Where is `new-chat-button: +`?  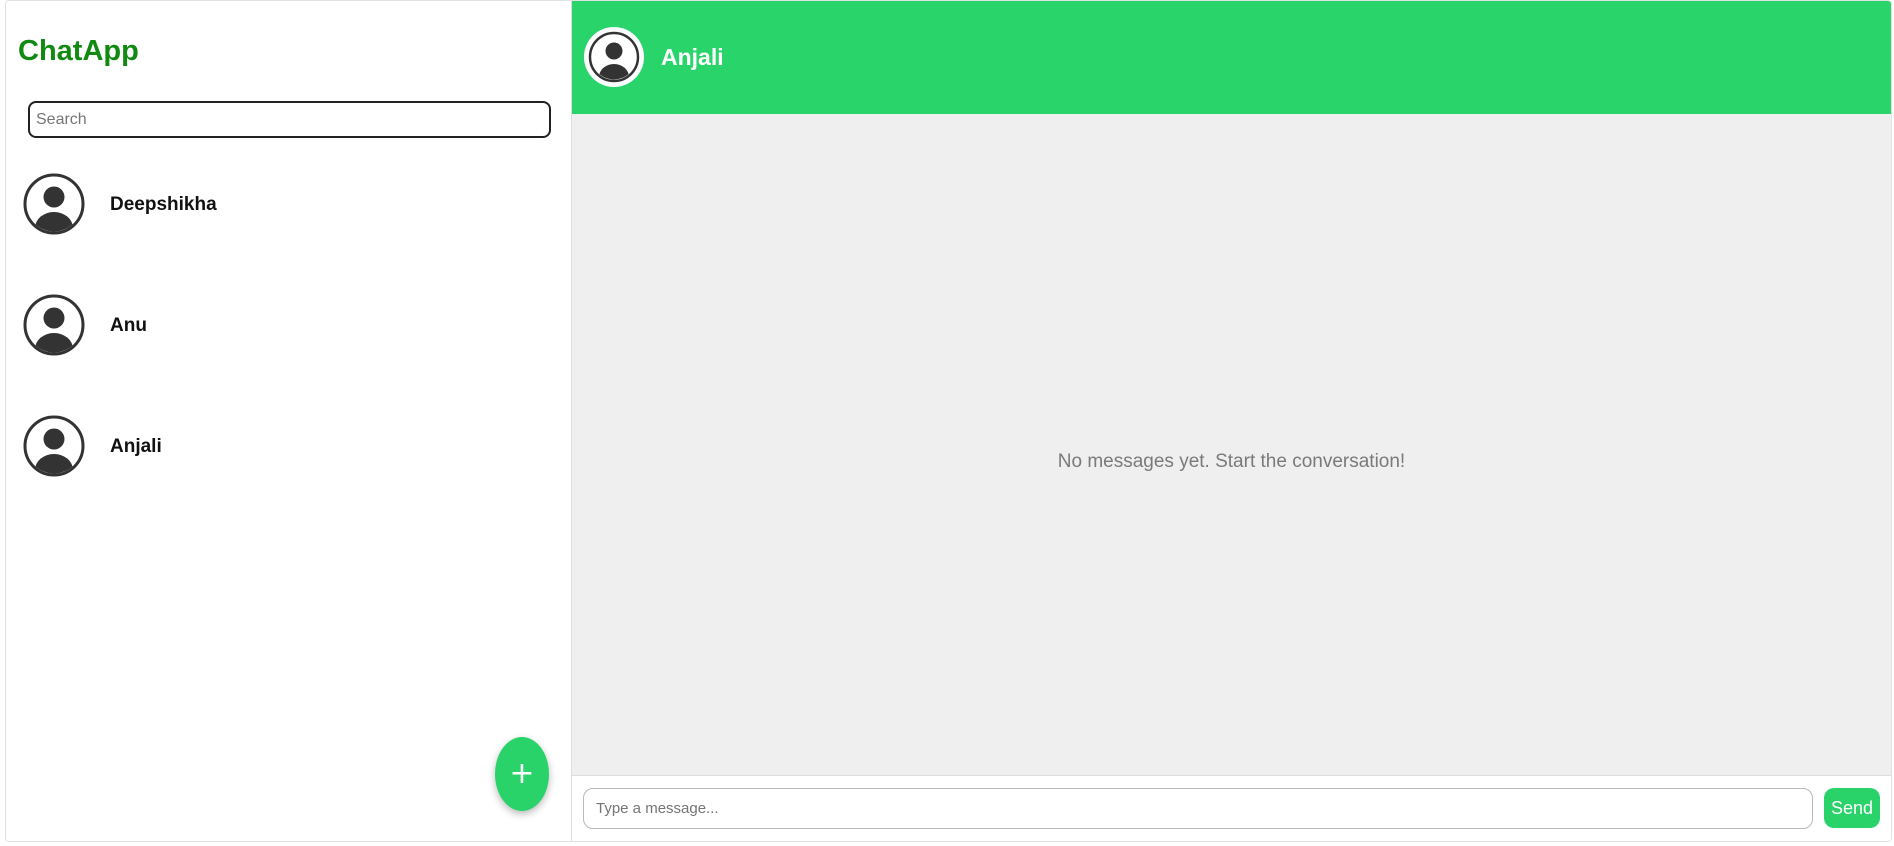 new-chat-button: + is located at coordinates (522, 774).